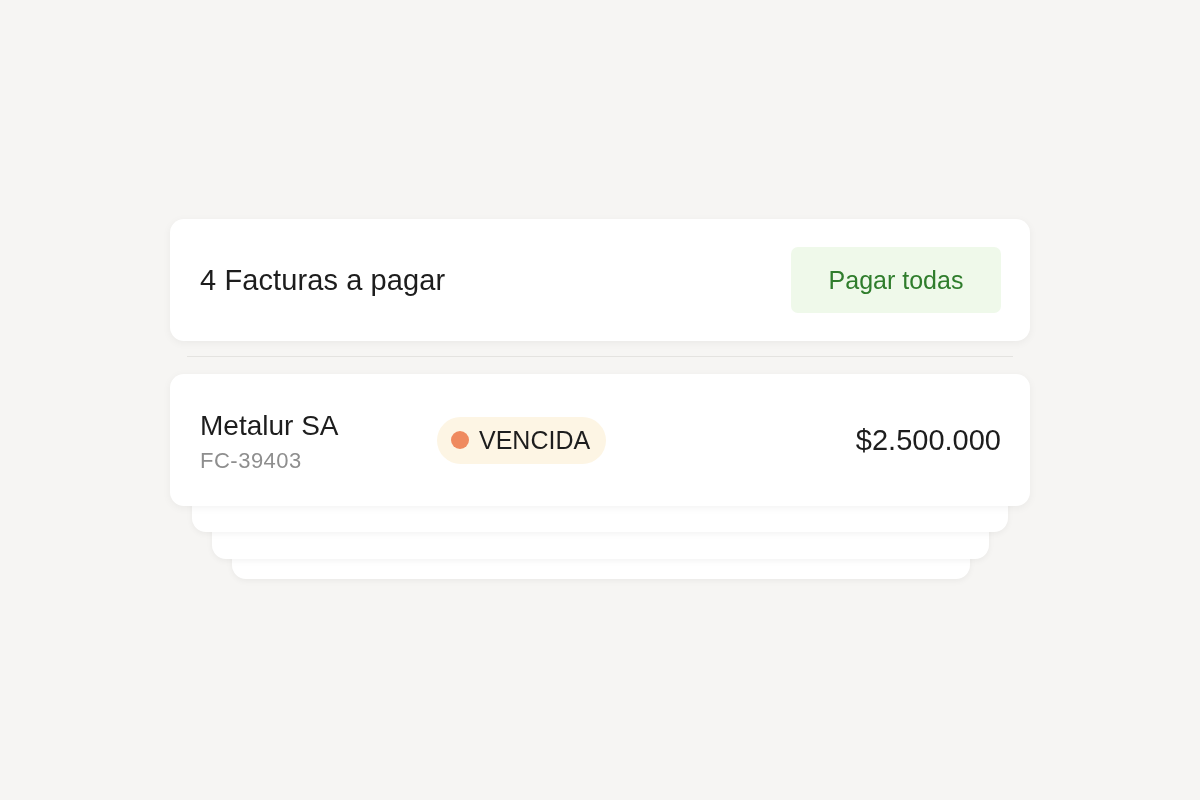  What do you see at coordinates (928, 440) in the screenshot?
I see `invoice-amount: $2.500.000` at bounding box center [928, 440].